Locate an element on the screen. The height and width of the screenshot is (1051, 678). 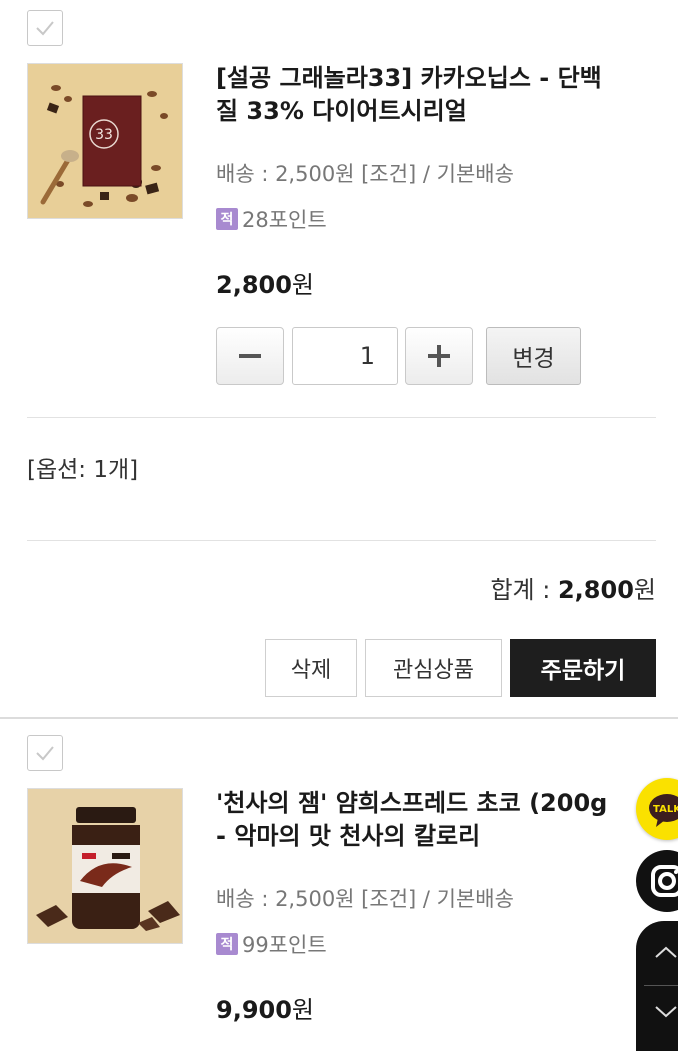
instagram-button is located at coordinates (657, 881).